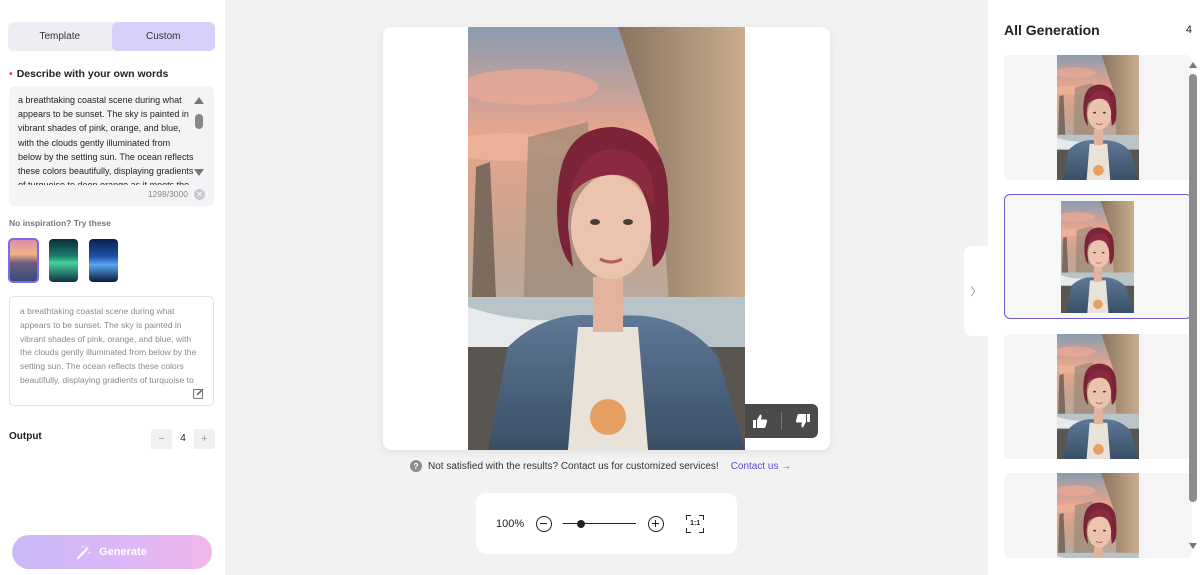  I want to click on fit-label: 1:1, so click(695, 523).